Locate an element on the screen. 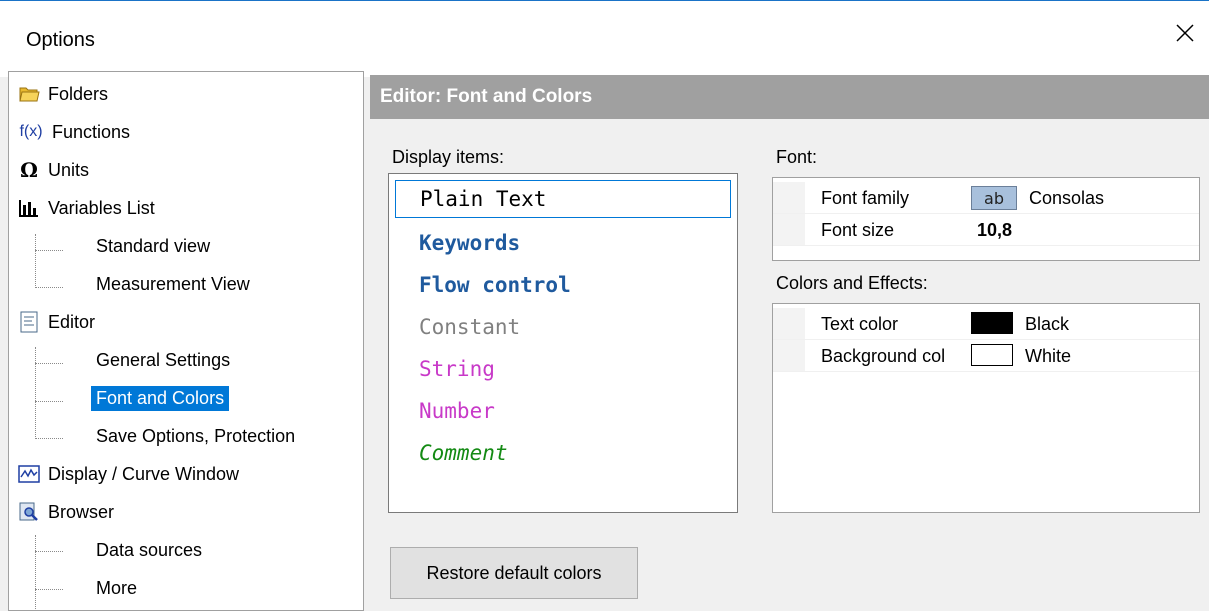 This screenshot has height=611, width=1209. close-icon is located at coordinates (1185, 33).